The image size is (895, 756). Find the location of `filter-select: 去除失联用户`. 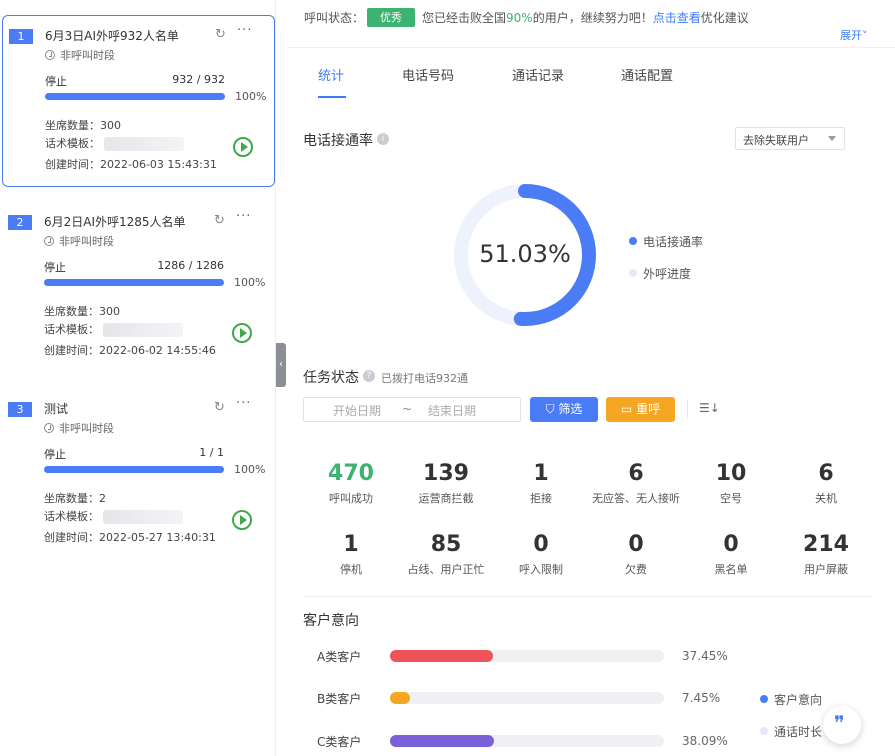

filter-select: 去除失联用户 is located at coordinates (790, 138).